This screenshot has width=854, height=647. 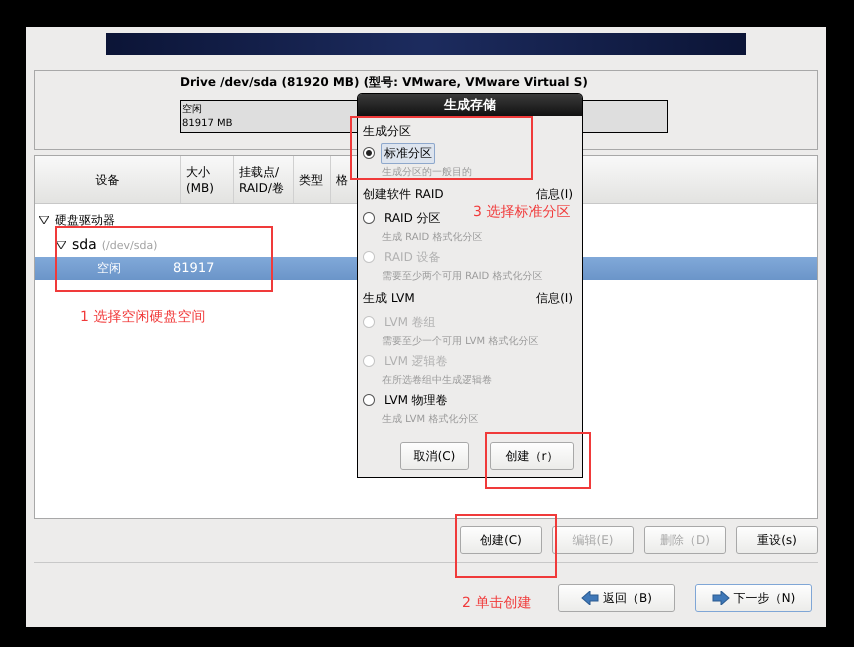 I want to click on option-description: 需要至少两个可用 RAID 格式化分区, so click(x=462, y=277).